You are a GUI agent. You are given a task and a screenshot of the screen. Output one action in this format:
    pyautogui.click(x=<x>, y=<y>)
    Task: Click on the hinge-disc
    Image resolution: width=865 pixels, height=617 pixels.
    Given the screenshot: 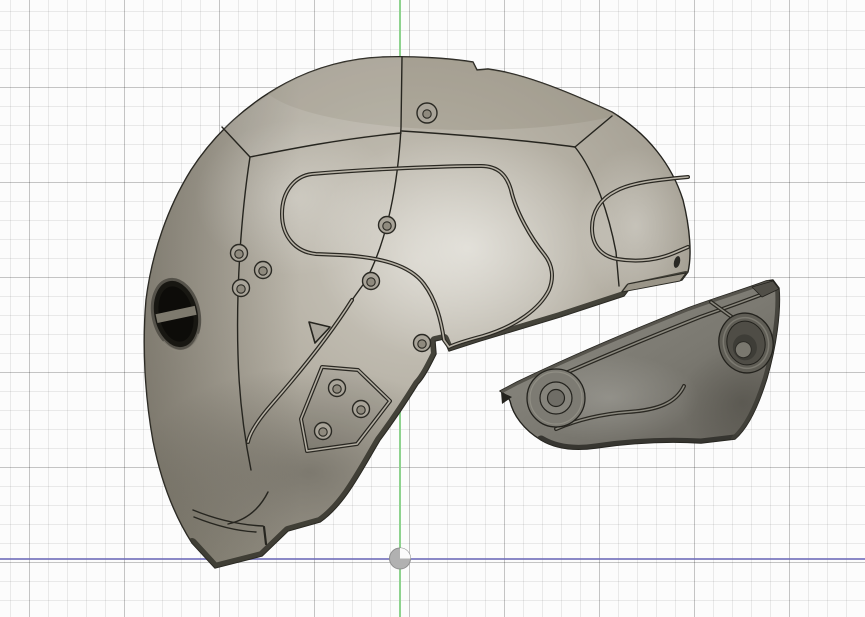 What is the action you would take?
    pyautogui.click(x=556, y=398)
    